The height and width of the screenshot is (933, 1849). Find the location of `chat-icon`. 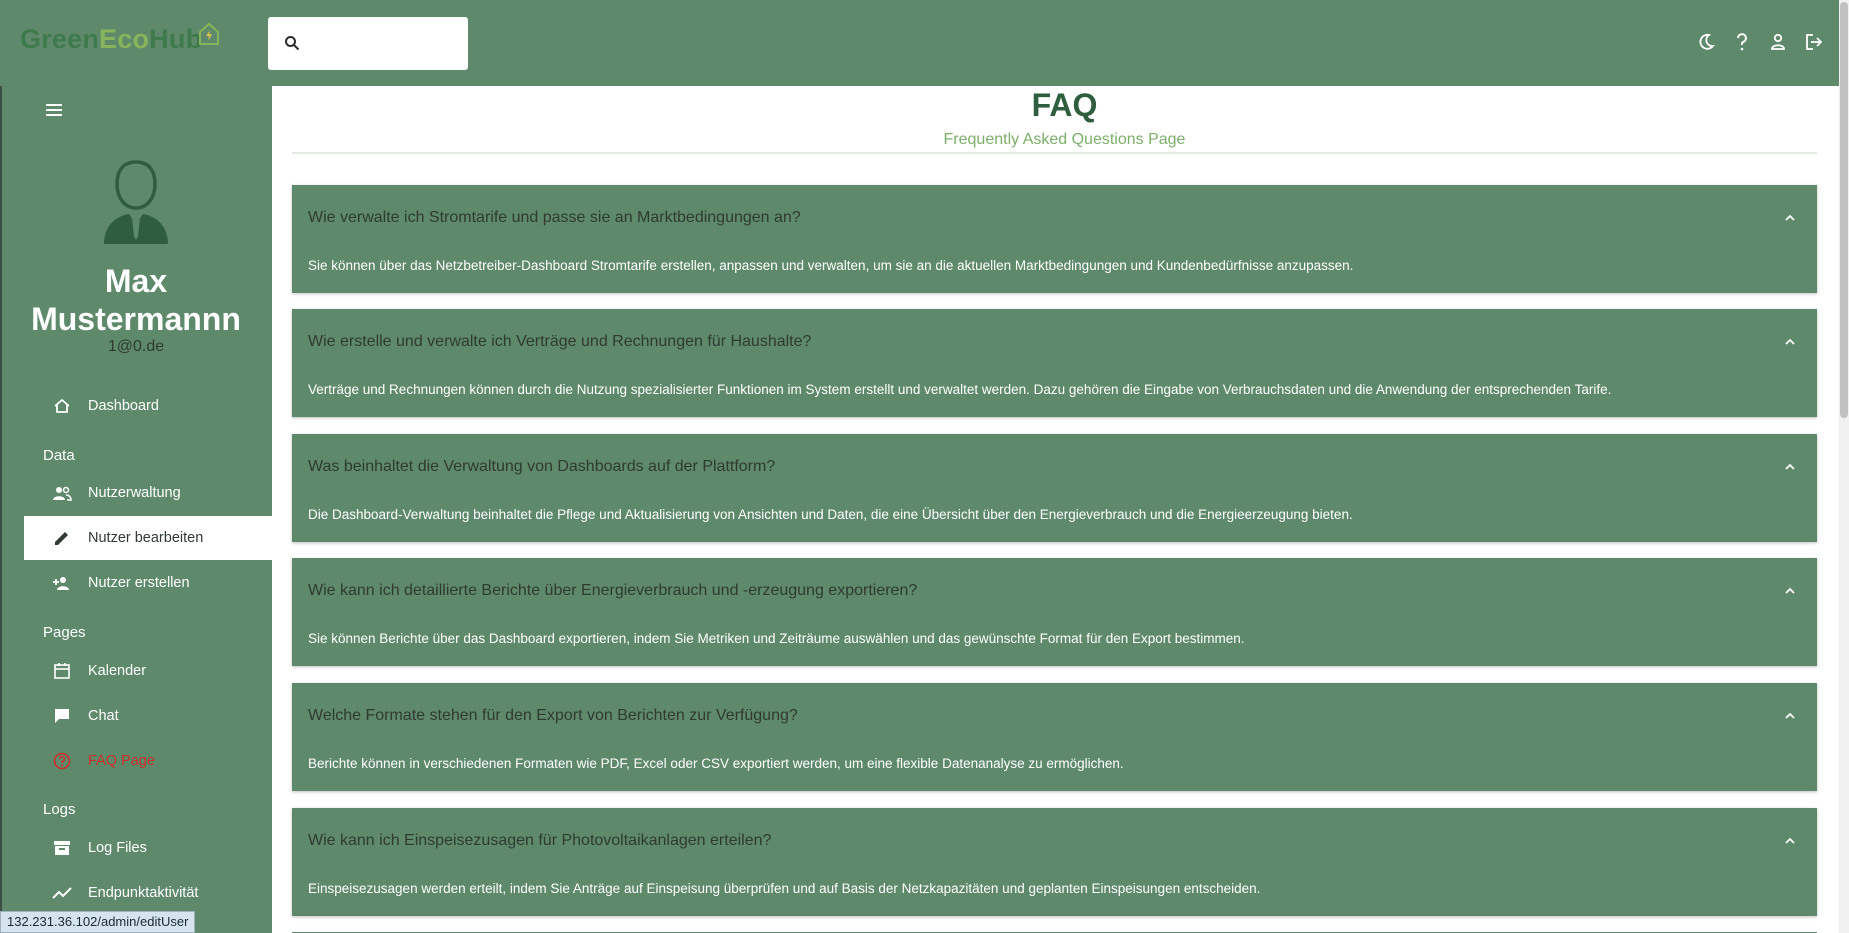

chat-icon is located at coordinates (62, 716).